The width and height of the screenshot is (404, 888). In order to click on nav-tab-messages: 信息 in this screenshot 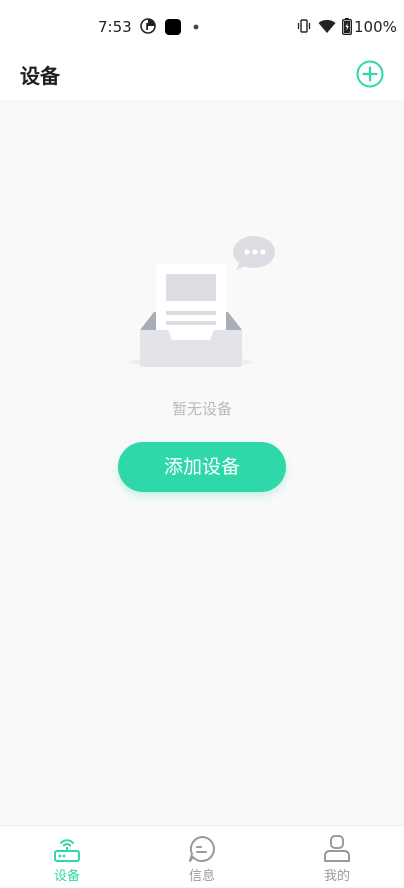, I will do `click(202, 857)`.